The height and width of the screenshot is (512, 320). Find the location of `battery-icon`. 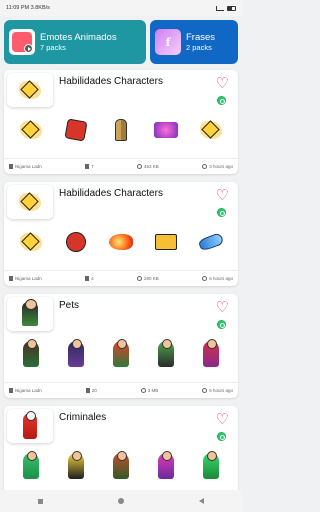

battery-icon is located at coordinates (231, 8).